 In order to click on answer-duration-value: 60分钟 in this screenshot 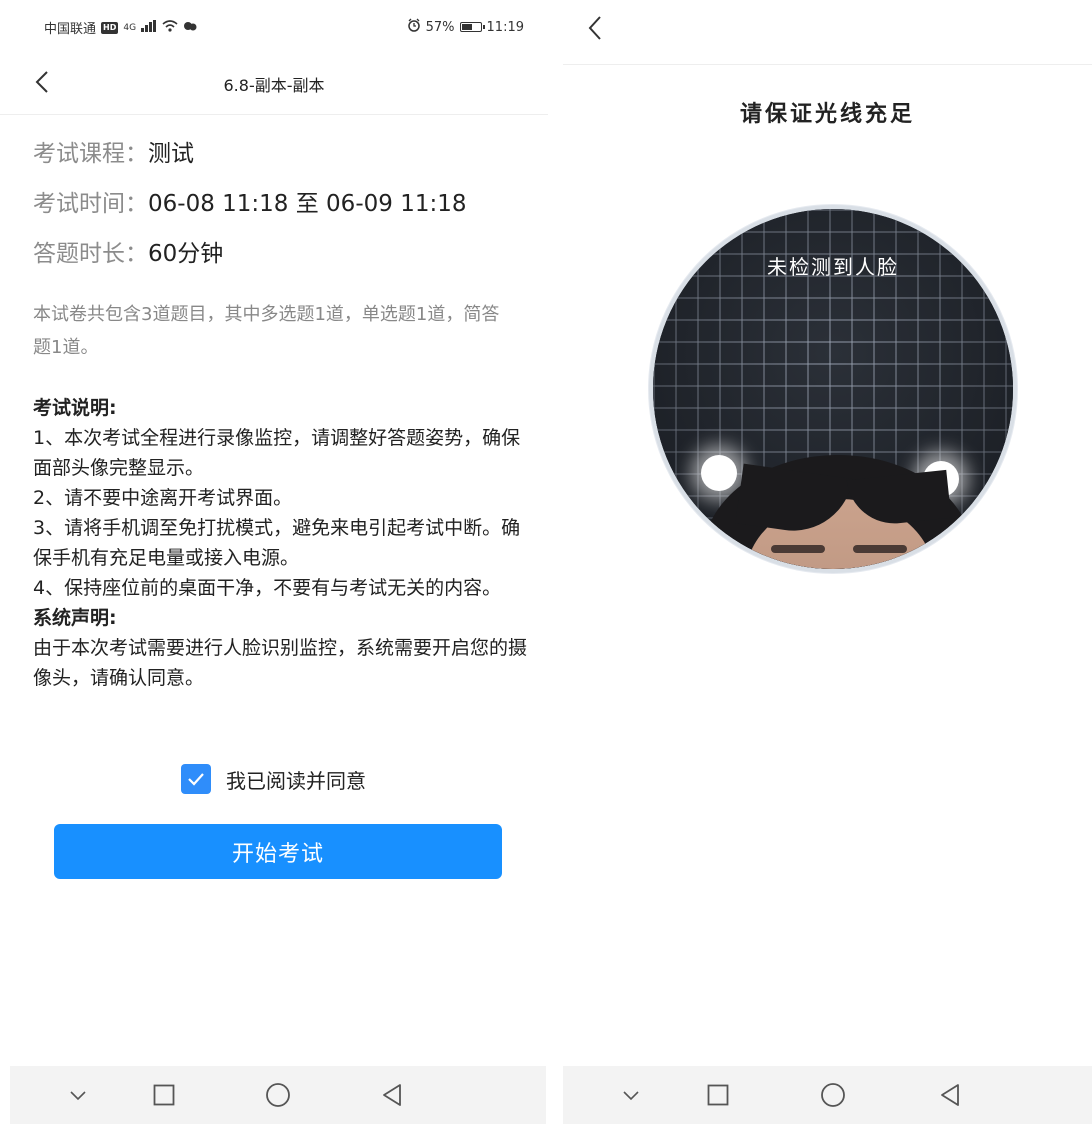, I will do `click(186, 254)`.